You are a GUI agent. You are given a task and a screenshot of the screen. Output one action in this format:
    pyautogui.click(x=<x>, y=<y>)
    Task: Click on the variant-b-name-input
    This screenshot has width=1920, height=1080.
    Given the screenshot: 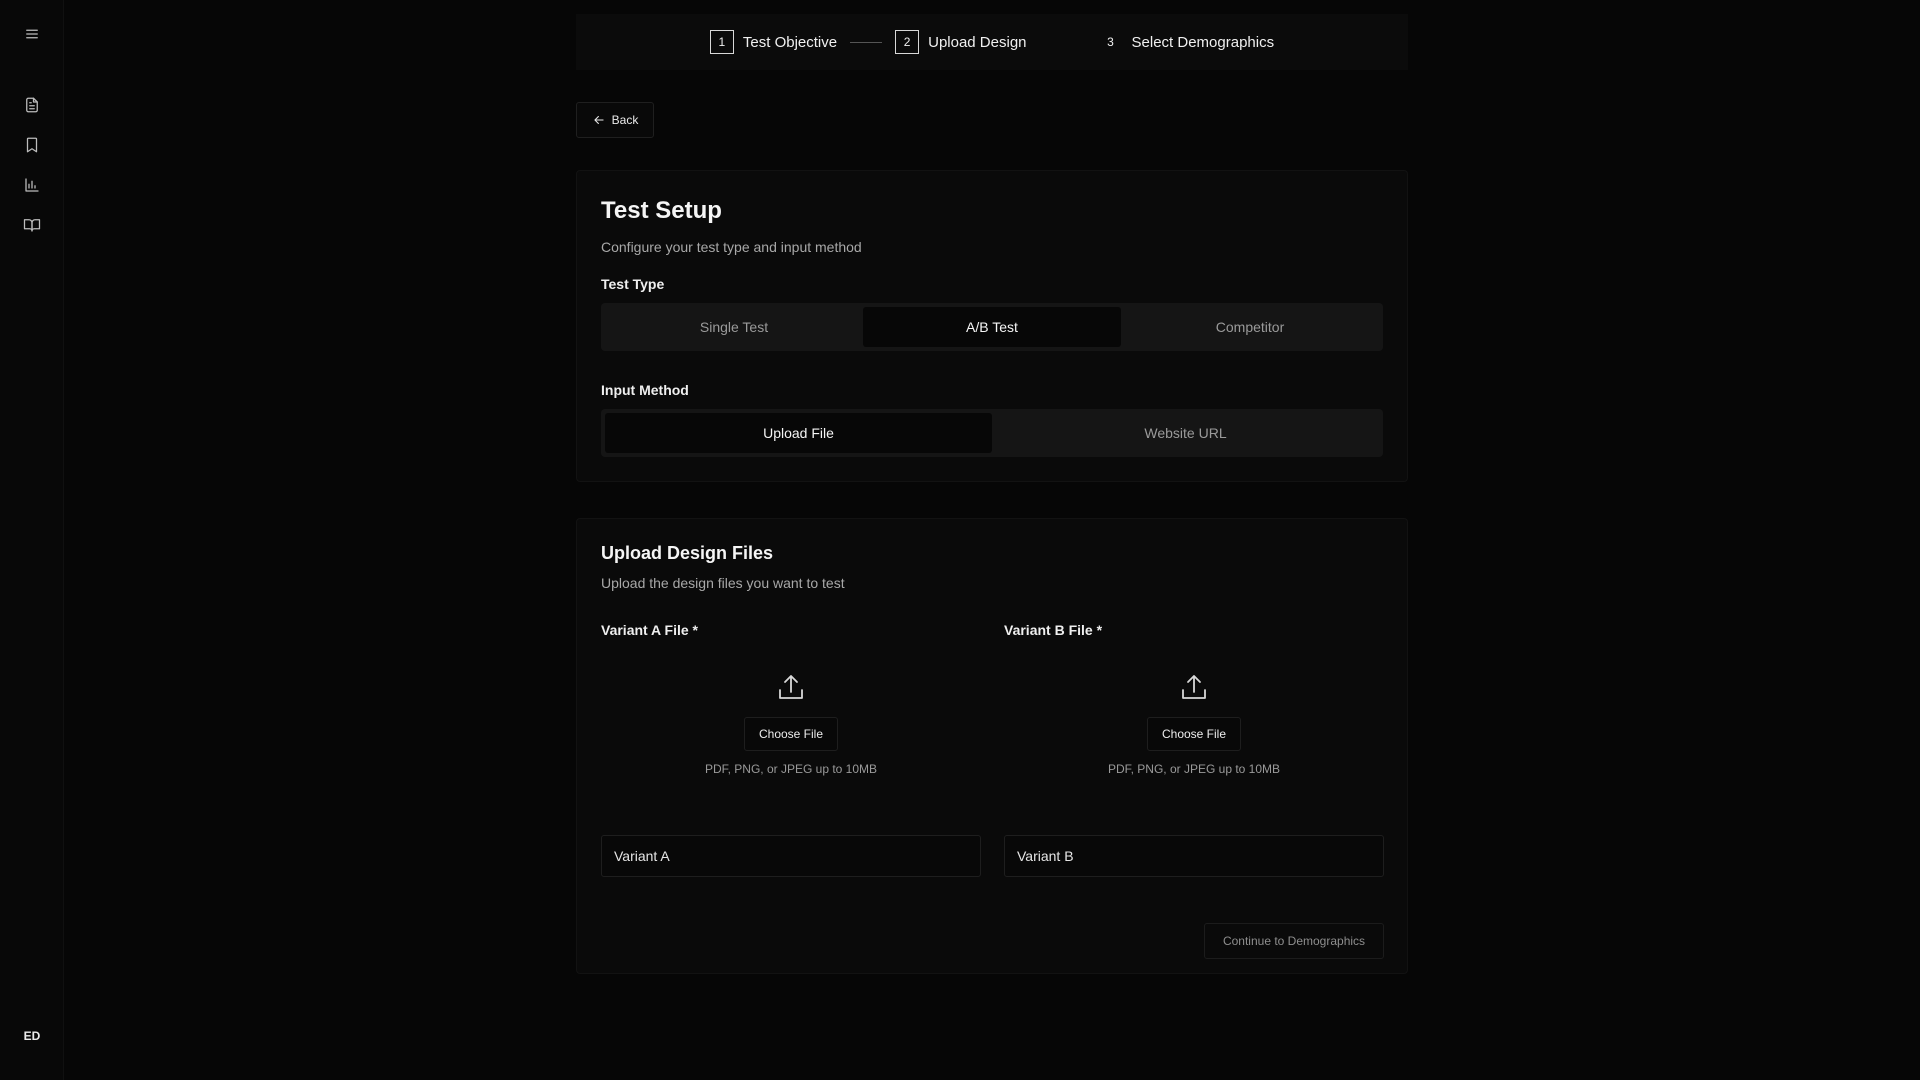 What is the action you would take?
    pyautogui.click(x=1194, y=856)
    